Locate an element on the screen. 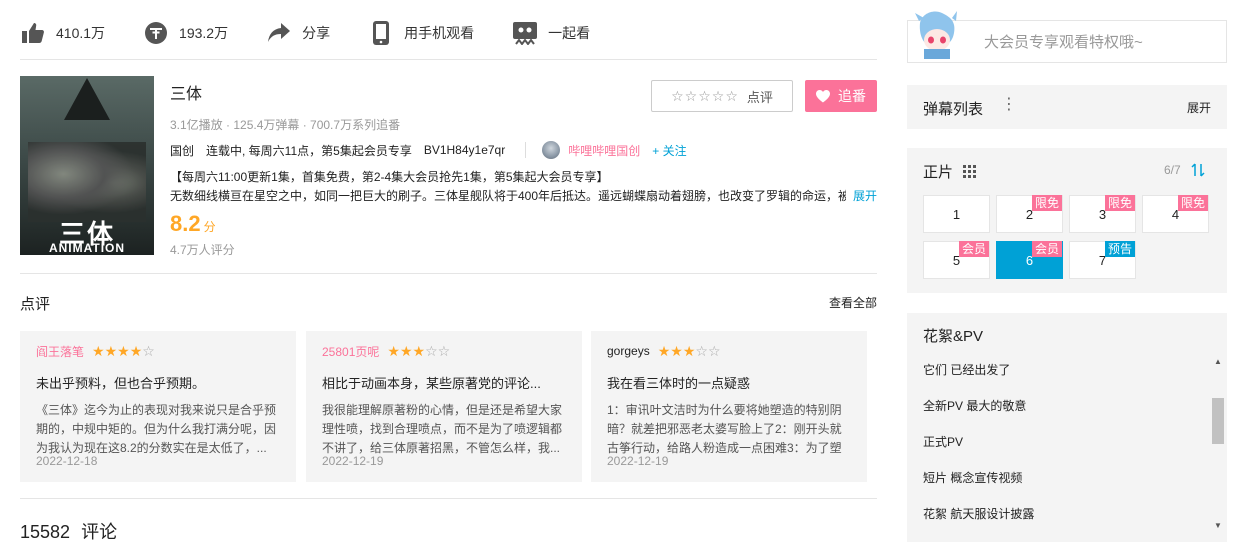 The image size is (1242, 549). danmaku-title: 弹幕列表 is located at coordinates (953, 109).